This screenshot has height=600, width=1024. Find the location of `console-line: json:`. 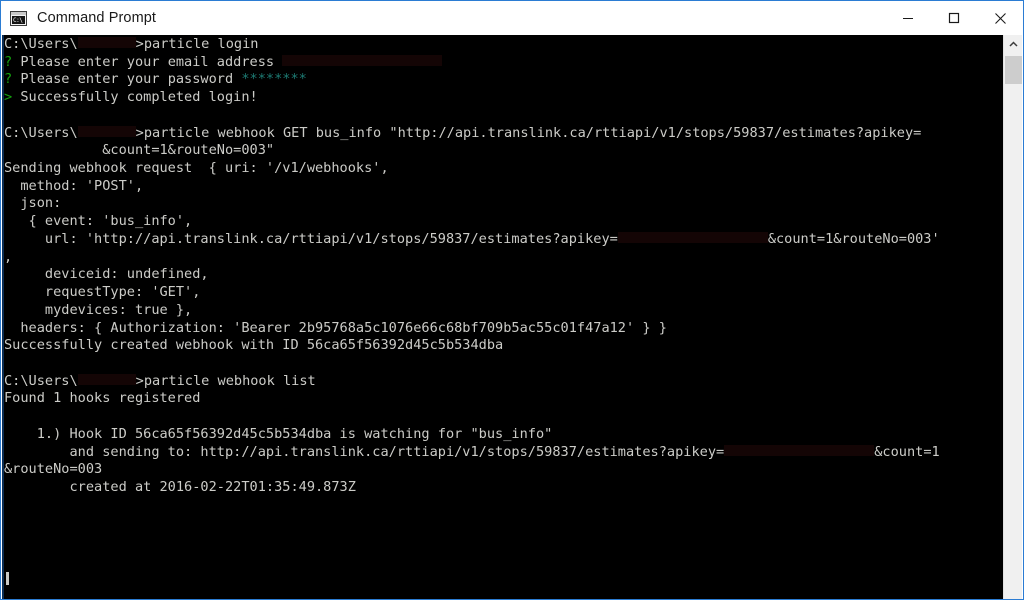

console-line: json: is located at coordinates (504, 204).